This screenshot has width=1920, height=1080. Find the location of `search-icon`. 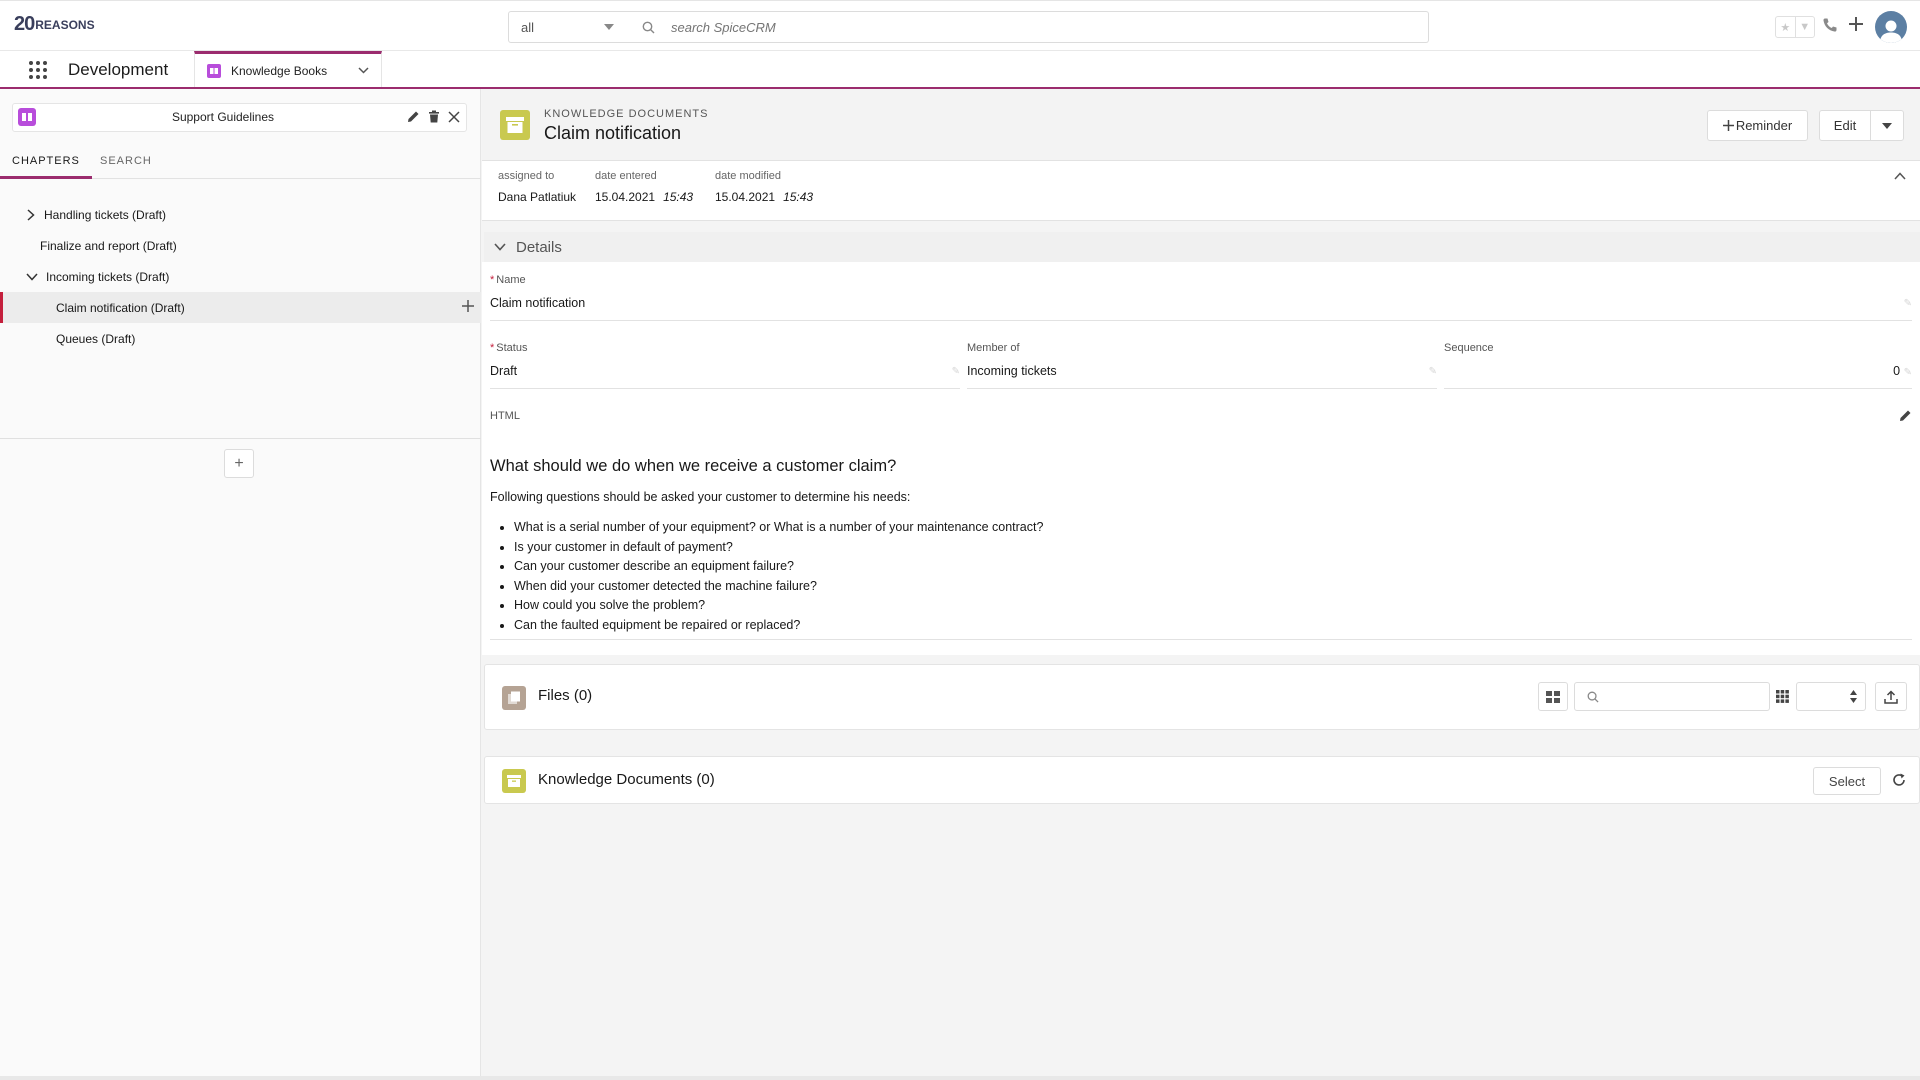

search-icon is located at coordinates (1593, 697).